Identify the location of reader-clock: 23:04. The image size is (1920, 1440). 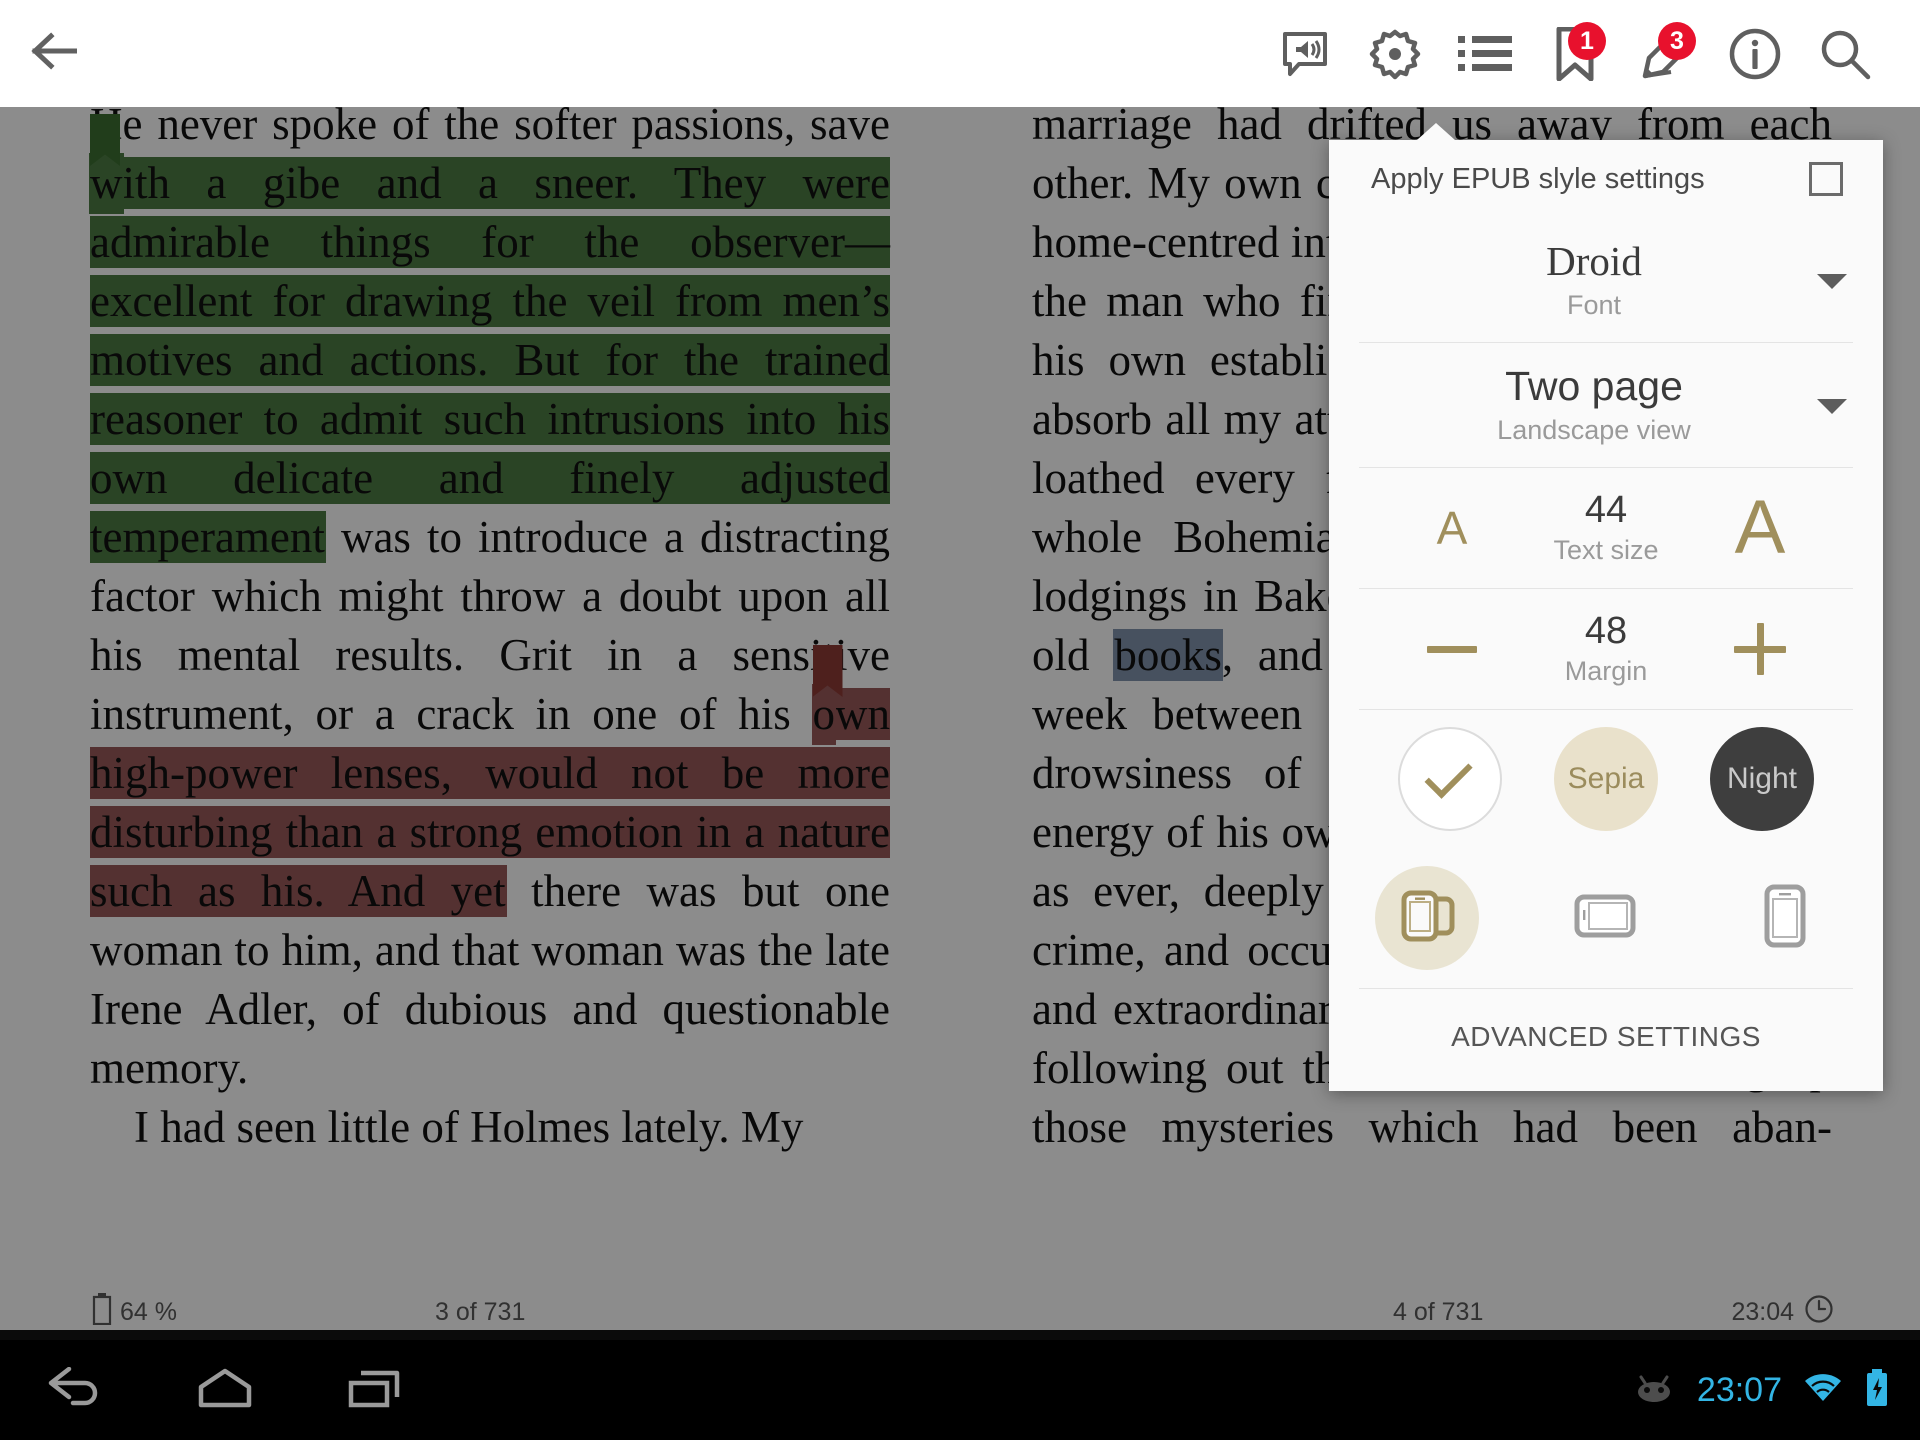
(1782, 1312).